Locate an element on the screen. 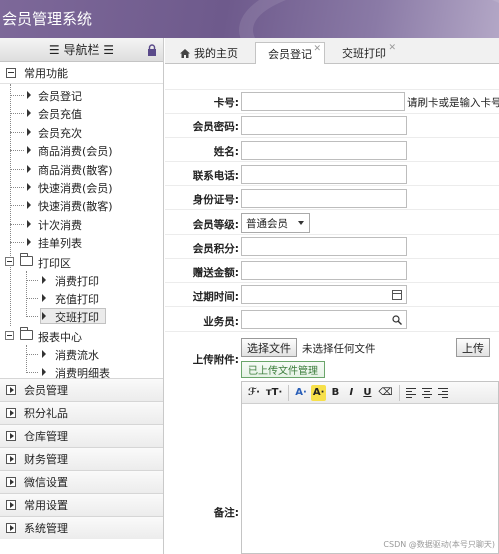  nav-header: ☰ 导航栏 ☰ is located at coordinates (81, 50).